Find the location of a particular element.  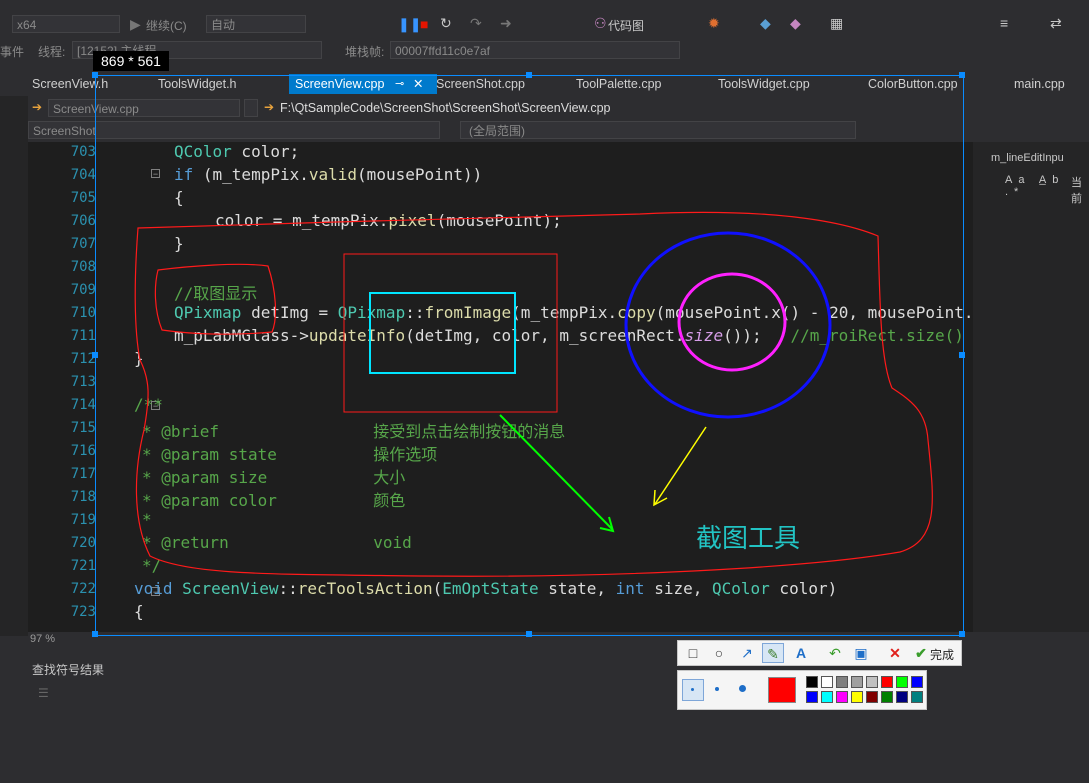

annotation-text: 截图工具 is located at coordinates (748, 539).